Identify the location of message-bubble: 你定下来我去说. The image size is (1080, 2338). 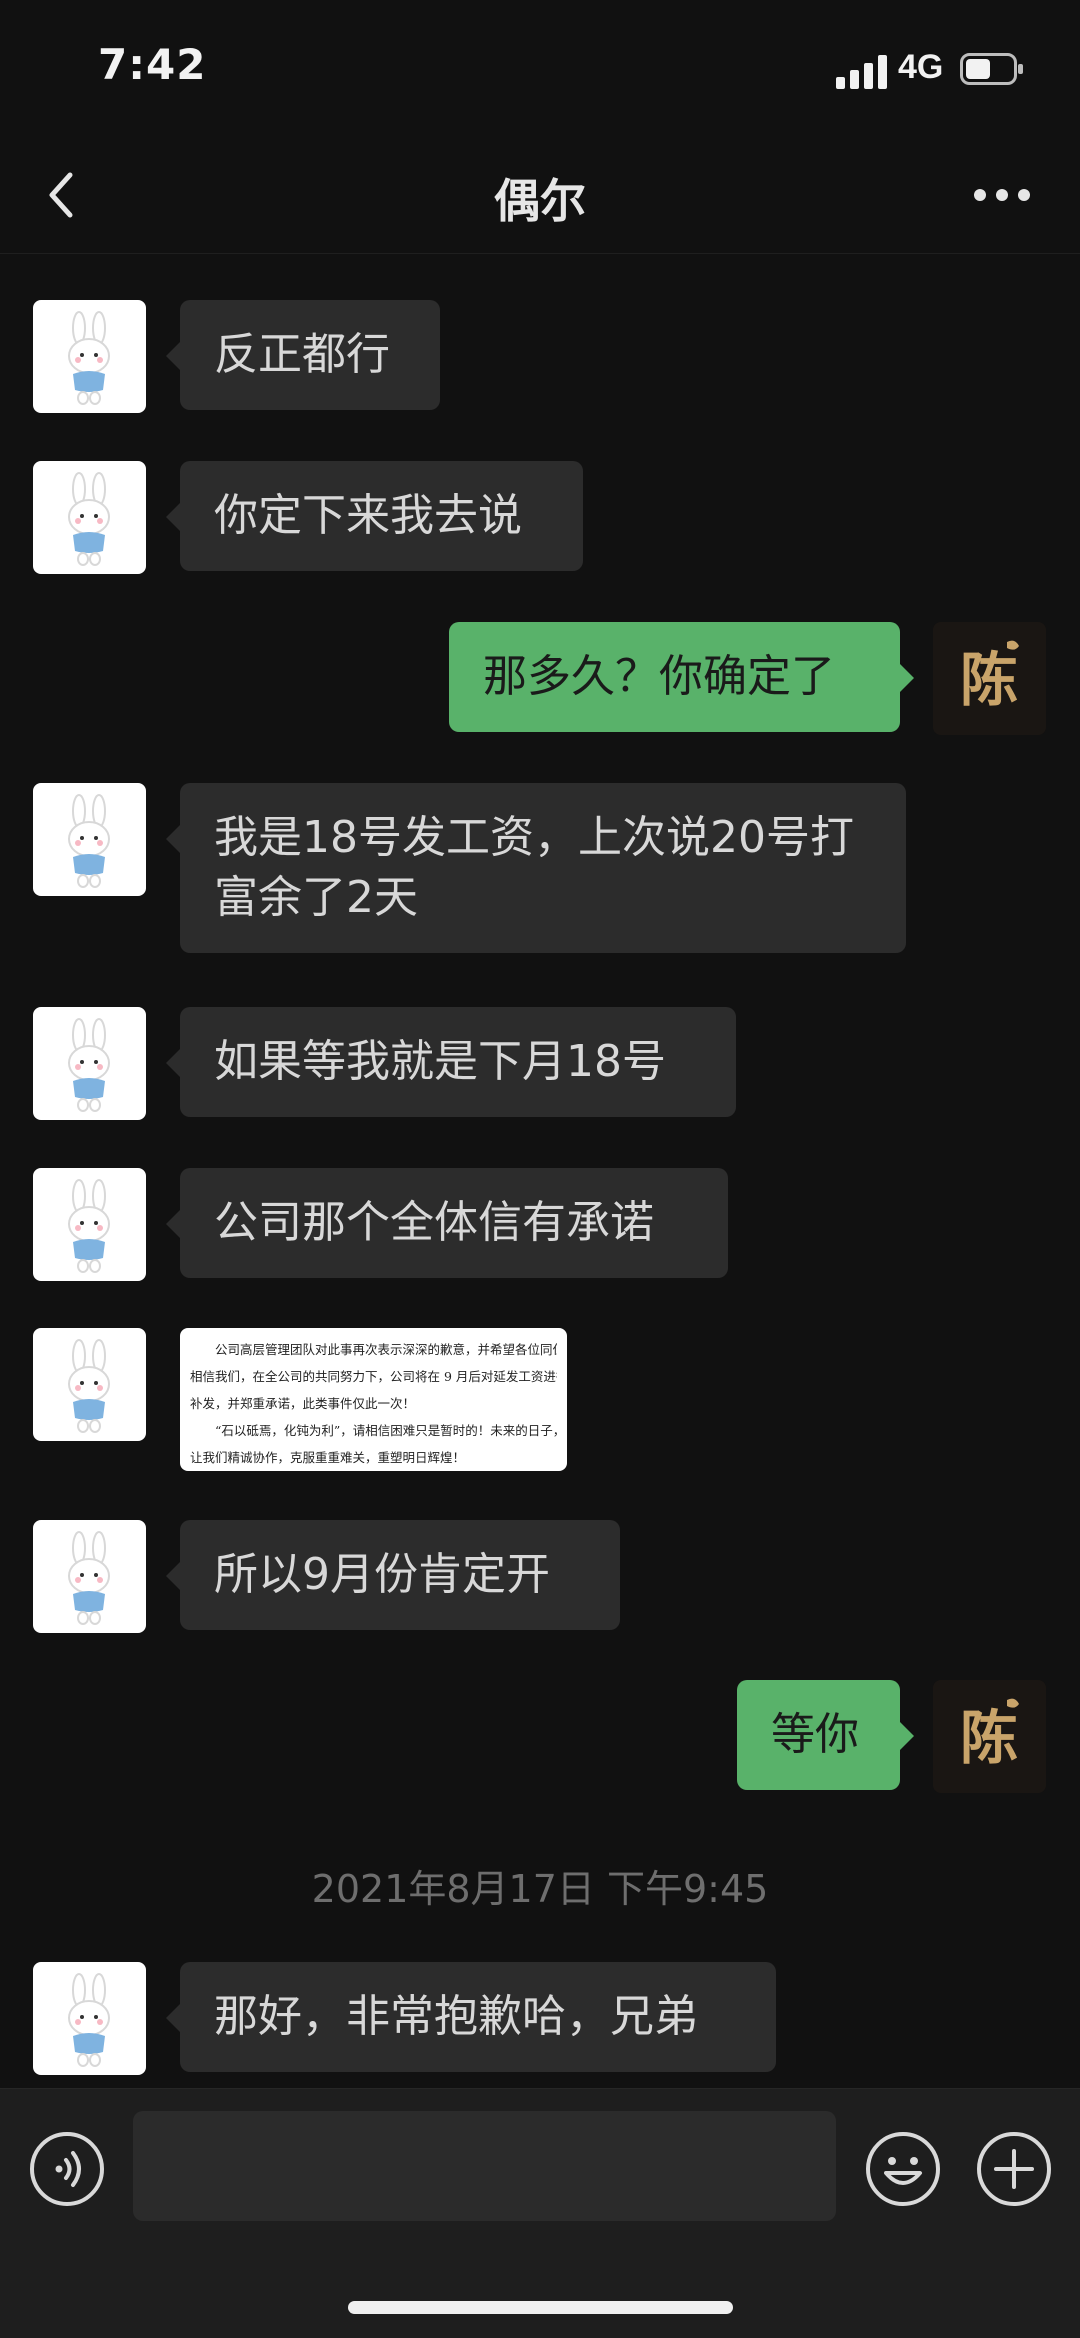
(374, 516).